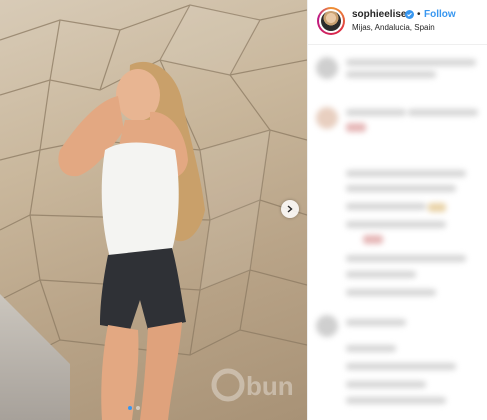 The height and width of the screenshot is (420, 487). I want to click on watermark-logo: bun, so click(252, 385).